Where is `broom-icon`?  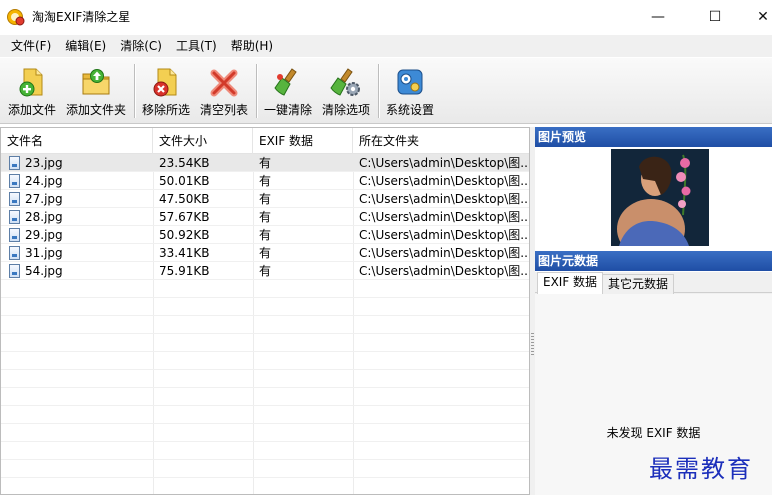 broom-icon is located at coordinates (288, 82).